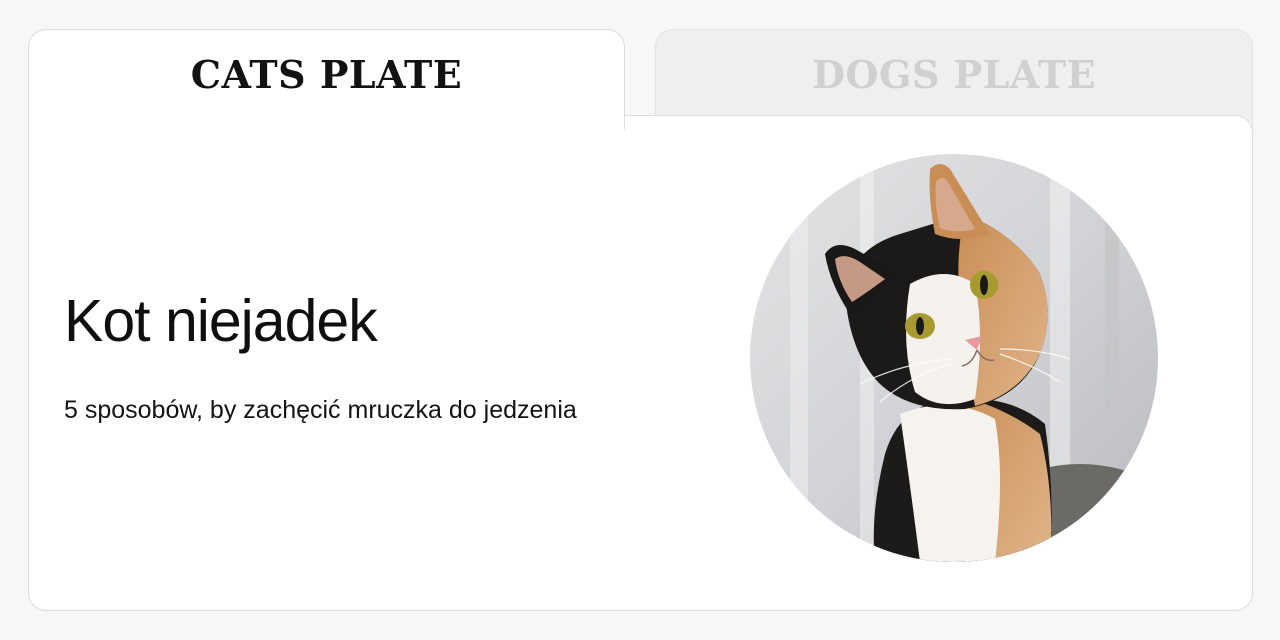 This screenshot has width=1280, height=640. What do you see at coordinates (954, 74) in the screenshot?
I see `tab-dogs-plate-label: DOGS PLATE` at bounding box center [954, 74].